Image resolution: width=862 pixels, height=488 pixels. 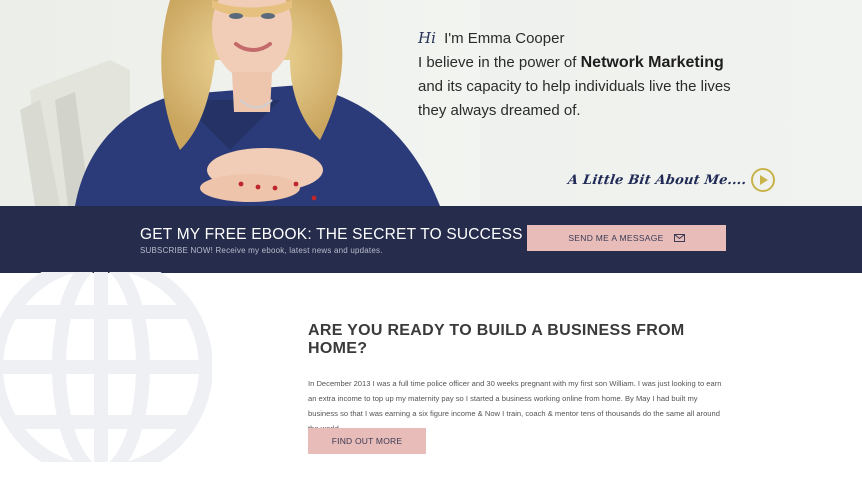 What do you see at coordinates (628, 38) in the screenshot?
I see `greeting-line: Hi I'm Emma Cooper` at bounding box center [628, 38].